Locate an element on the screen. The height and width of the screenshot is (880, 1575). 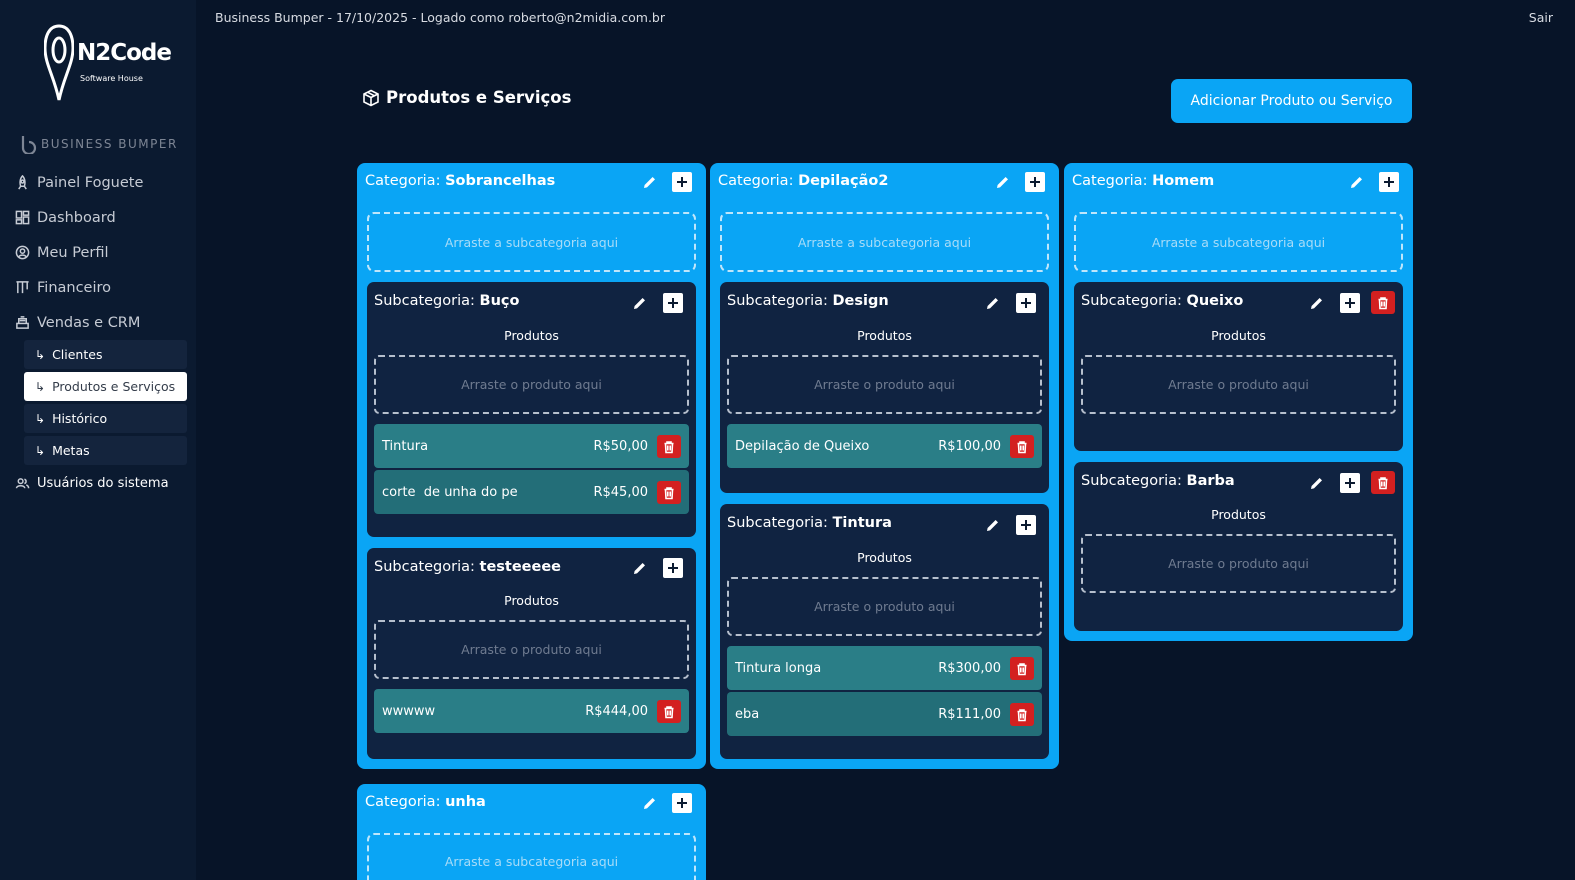
page-title: Produtos e Serviços is located at coordinates (466, 97).